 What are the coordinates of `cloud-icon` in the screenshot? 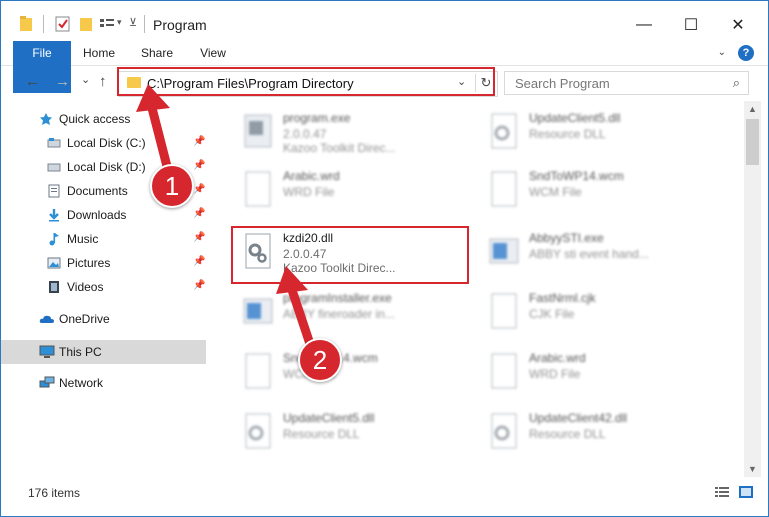 It's located at (46, 319).